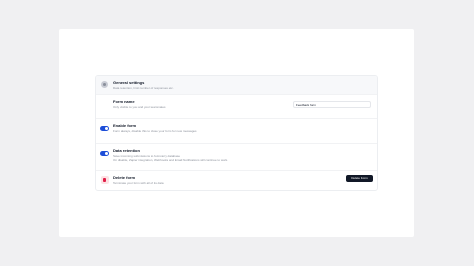  What do you see at coordinates (126, 150) in the screenshot?
I see `data-retention-label: Data retention` at bounding box center [126, 150].